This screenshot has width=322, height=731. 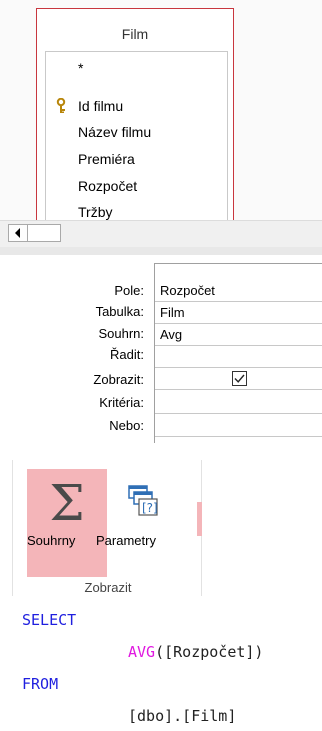 I want to click on totals-button: Σ Souhrny, so click(x=67, y=523).